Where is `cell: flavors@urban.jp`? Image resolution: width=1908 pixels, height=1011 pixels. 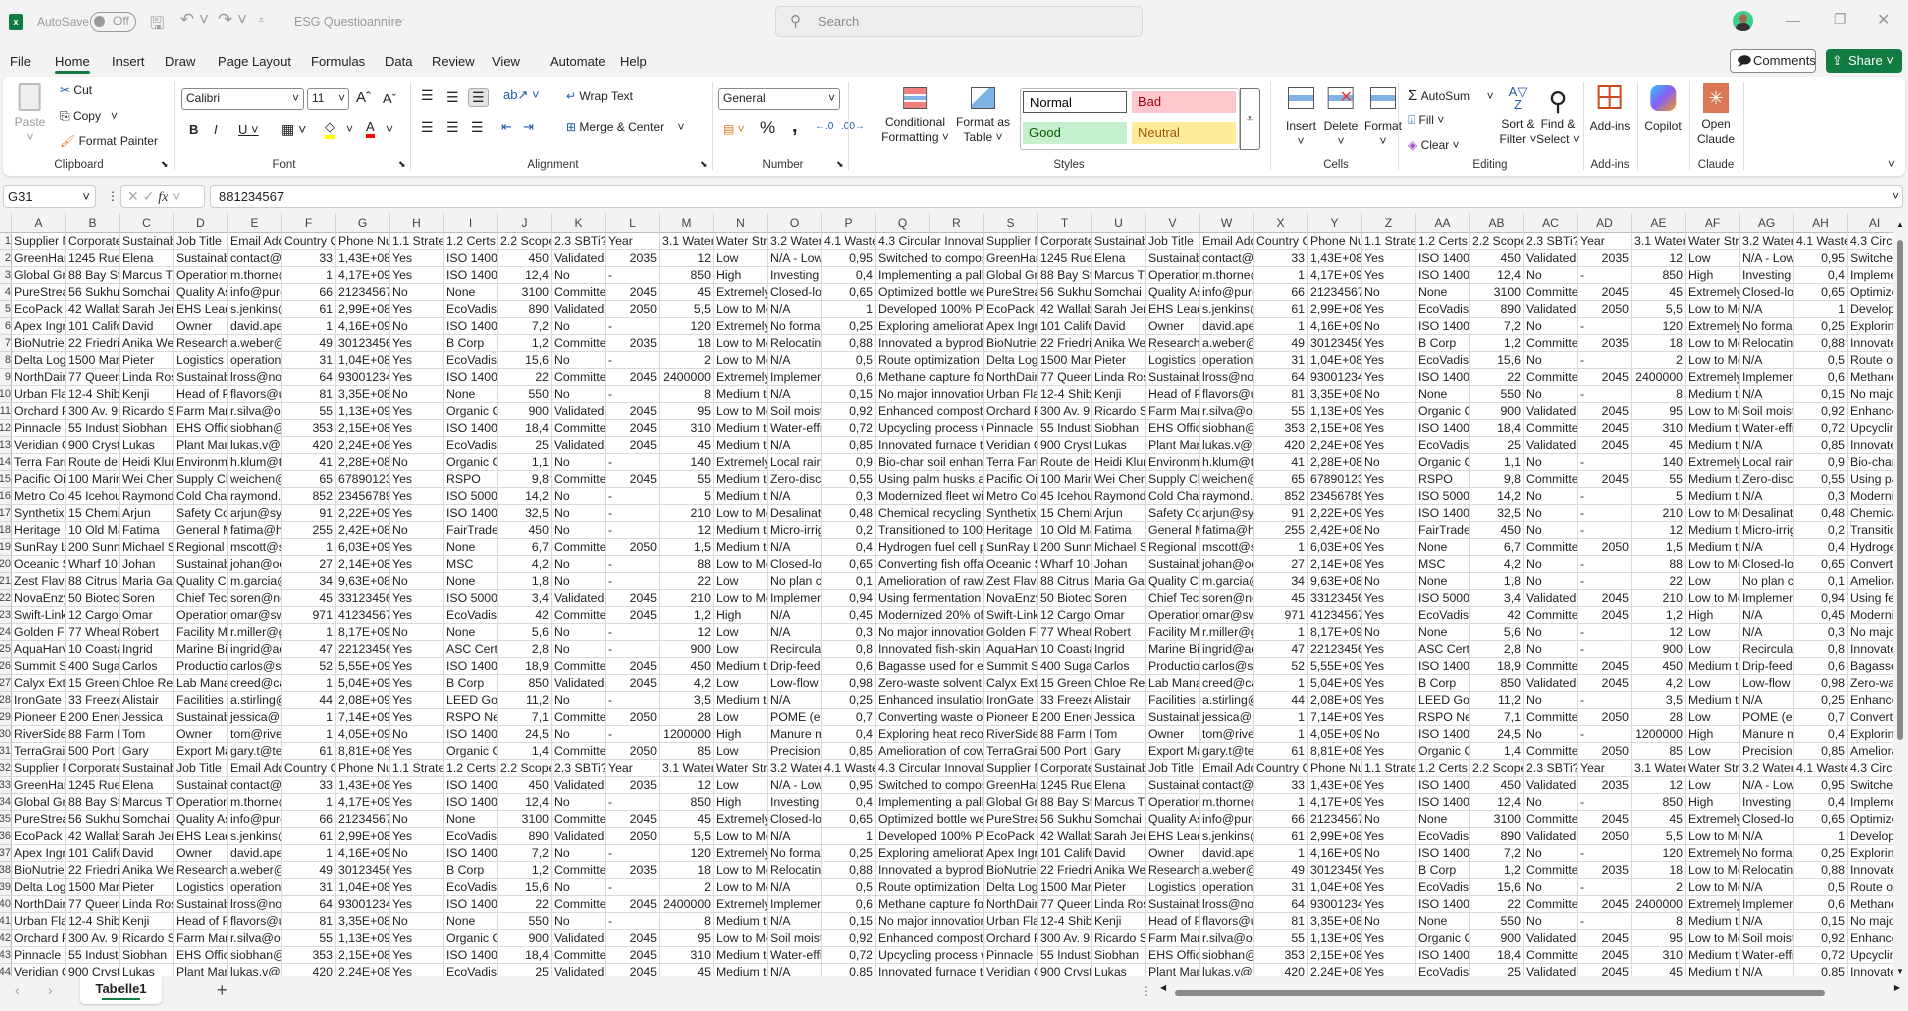
cell: flavors@urban.jp is located at coordinates (1227, 921).